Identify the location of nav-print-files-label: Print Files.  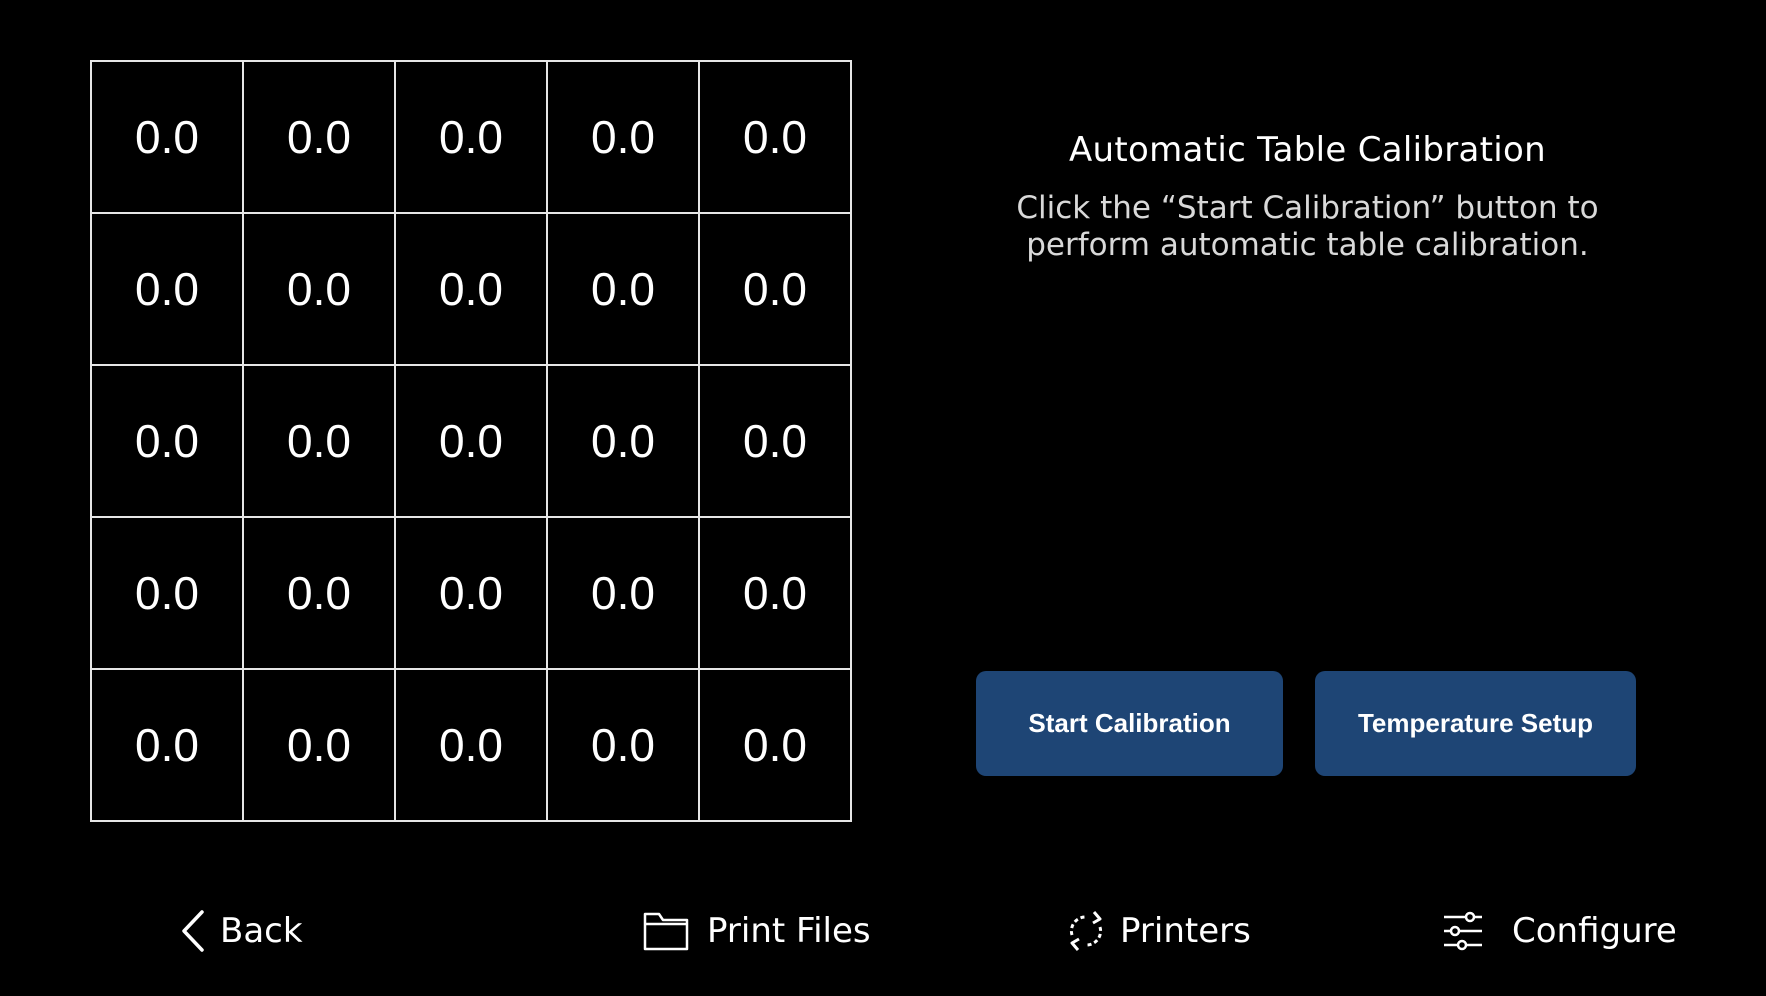
(789, 931).